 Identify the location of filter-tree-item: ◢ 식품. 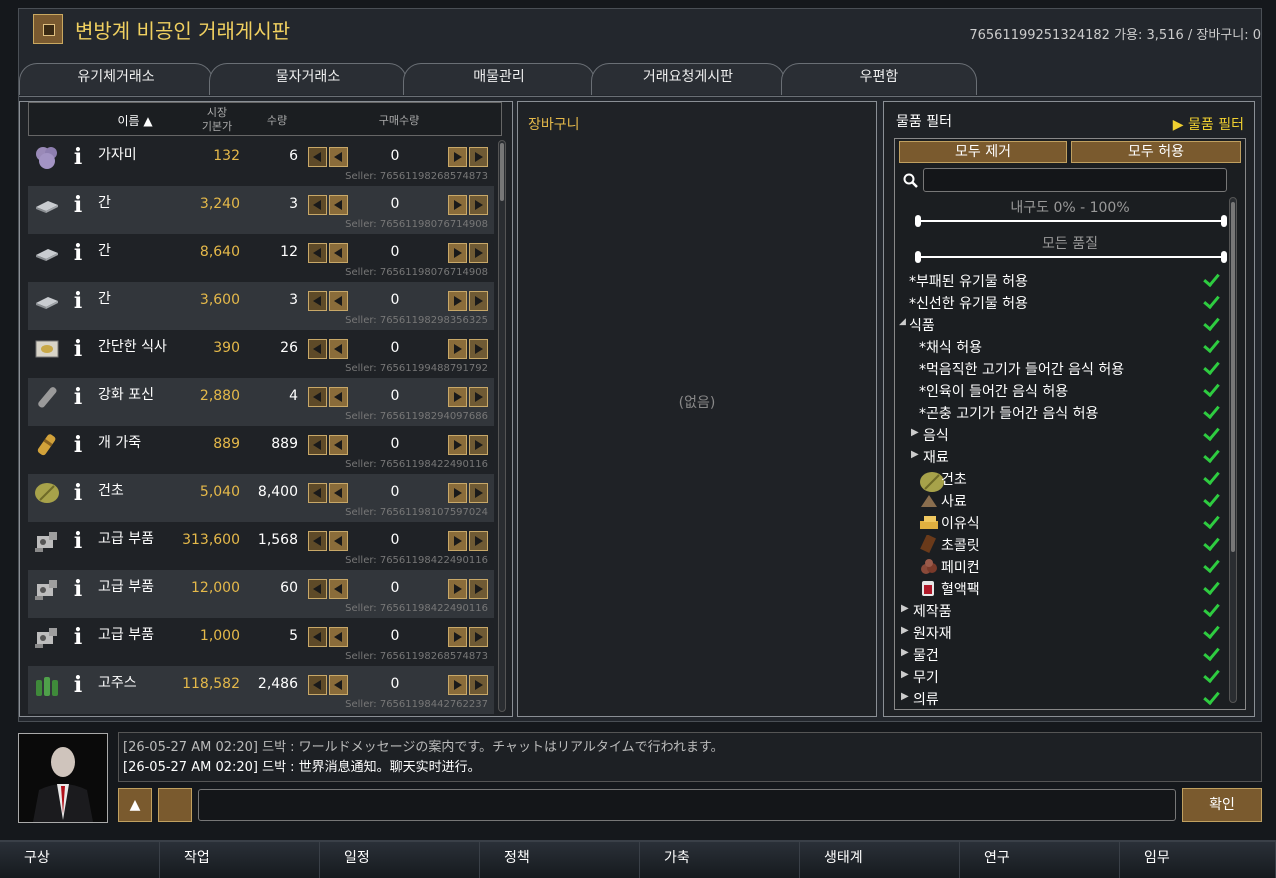
(1060, 324).